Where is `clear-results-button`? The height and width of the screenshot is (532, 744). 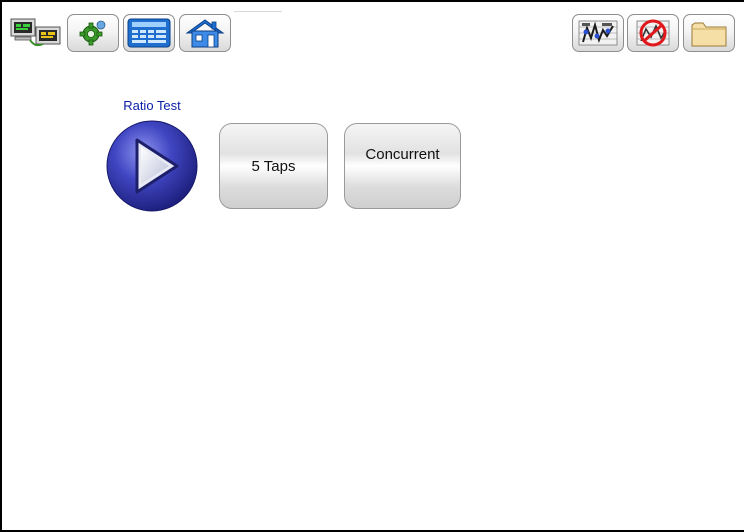
clear-results-button is located at coordinates (653, 33).